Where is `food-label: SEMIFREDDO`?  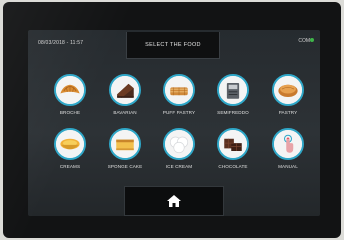 food-label: SEMIFREDDO is located at coordinates (233, 112).